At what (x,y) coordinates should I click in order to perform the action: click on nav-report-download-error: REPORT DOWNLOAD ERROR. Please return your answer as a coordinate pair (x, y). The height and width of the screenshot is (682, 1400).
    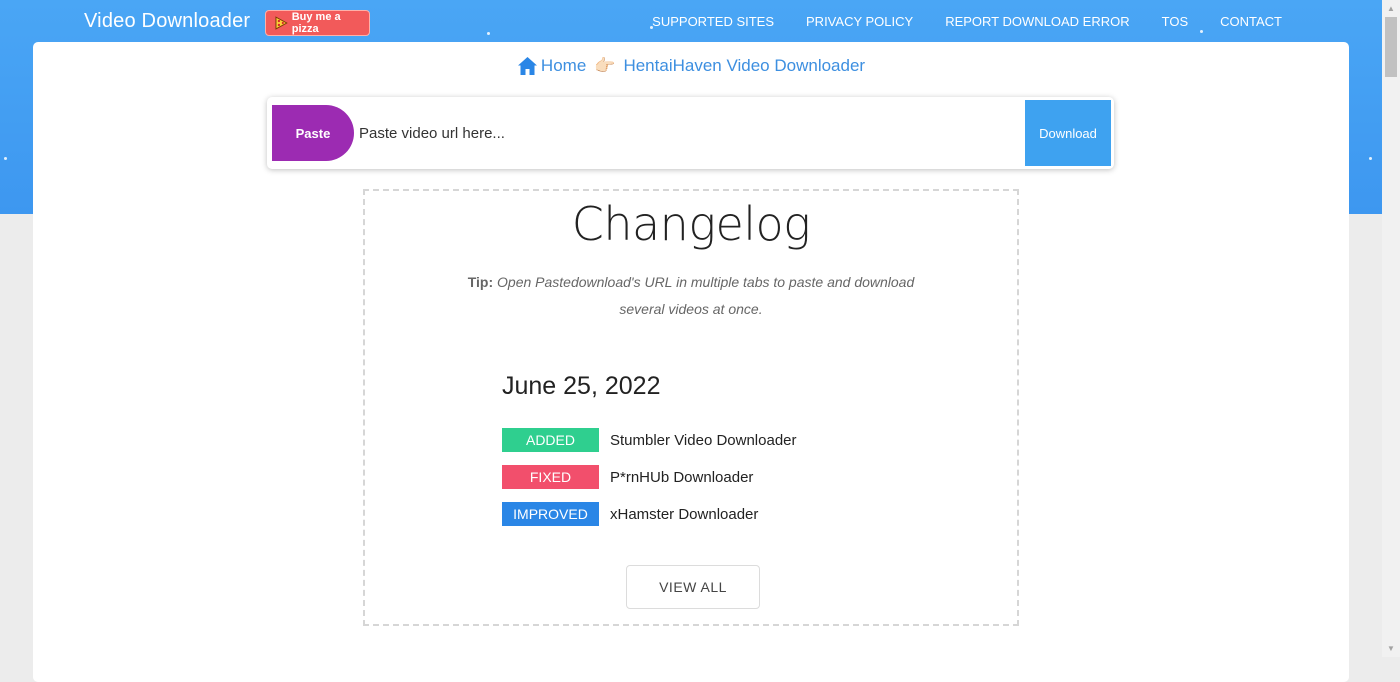
    Looking at the image, I should click on (1037, 21).